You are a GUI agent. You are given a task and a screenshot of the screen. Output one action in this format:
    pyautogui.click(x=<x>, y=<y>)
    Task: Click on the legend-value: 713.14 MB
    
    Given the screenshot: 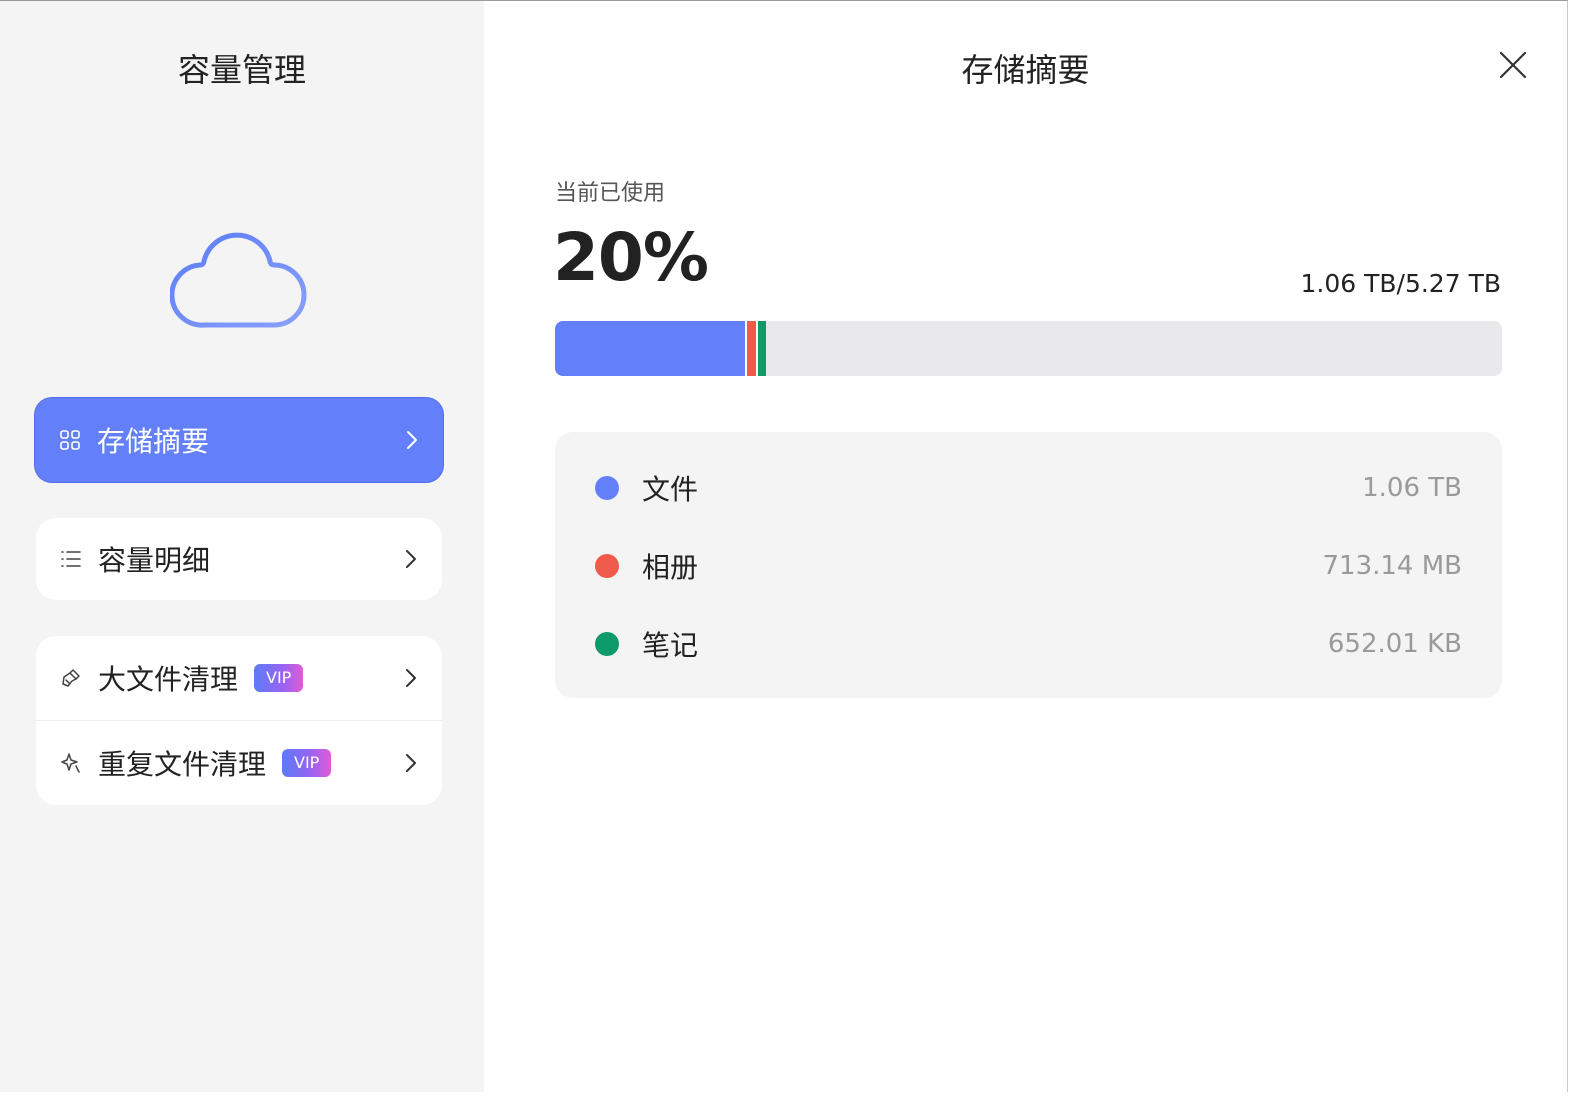 What is the action you would take?
    pyautogui.click(x=1392, y=566)
    